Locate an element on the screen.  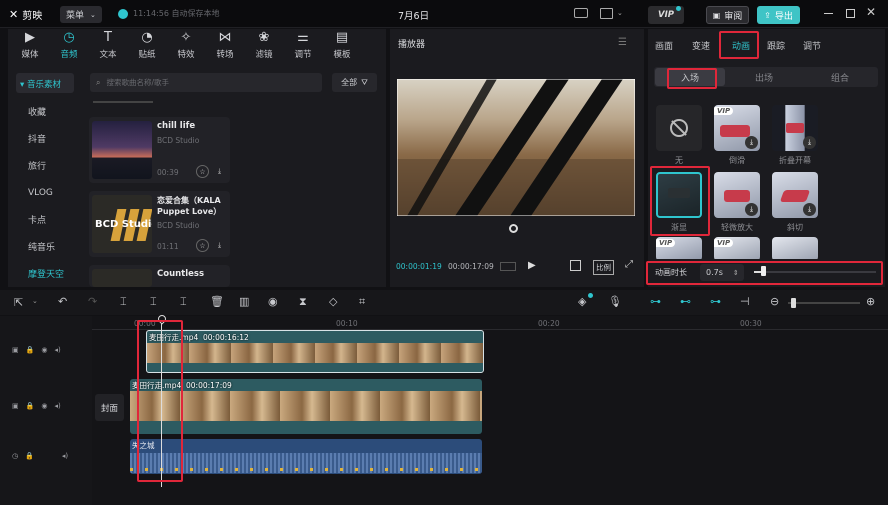
tab-picture: 画面 is located at coordinates (664, 45).